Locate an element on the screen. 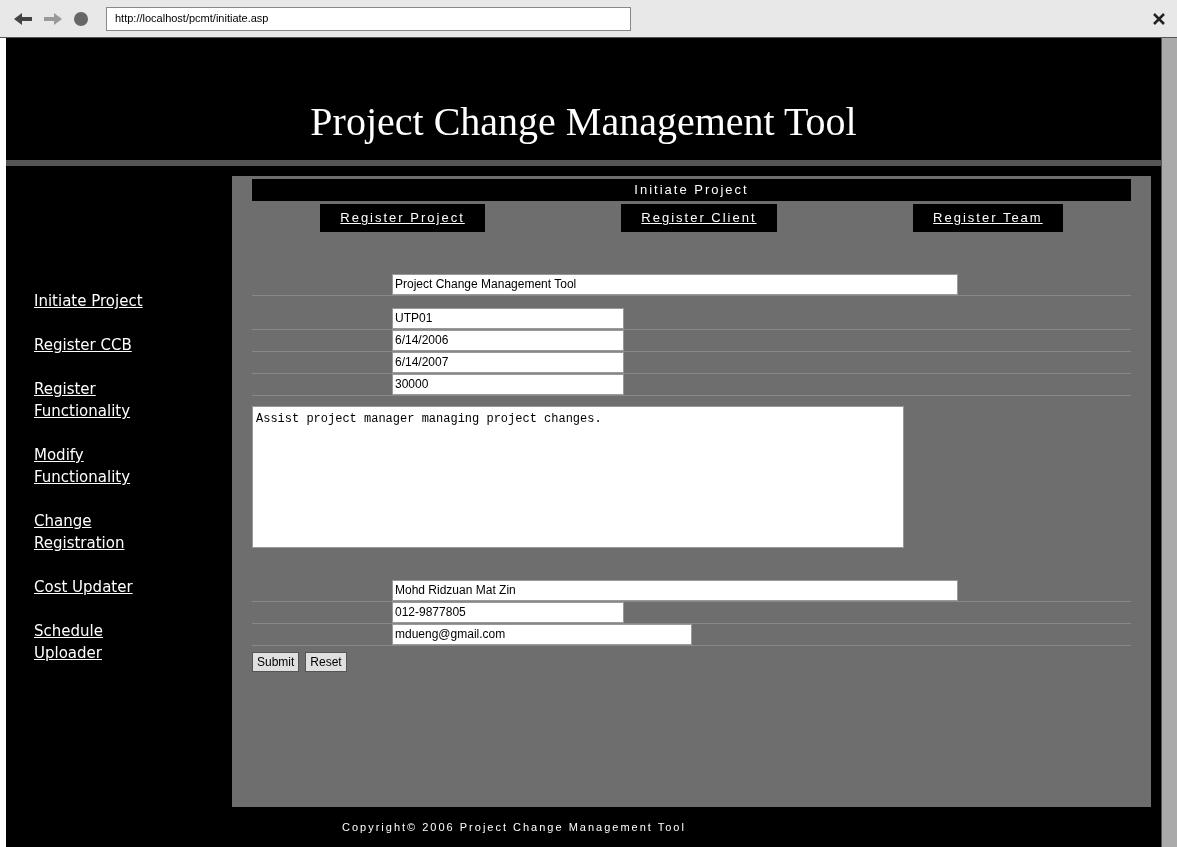  submit-button: Submit is located at coordinates (276, 662).